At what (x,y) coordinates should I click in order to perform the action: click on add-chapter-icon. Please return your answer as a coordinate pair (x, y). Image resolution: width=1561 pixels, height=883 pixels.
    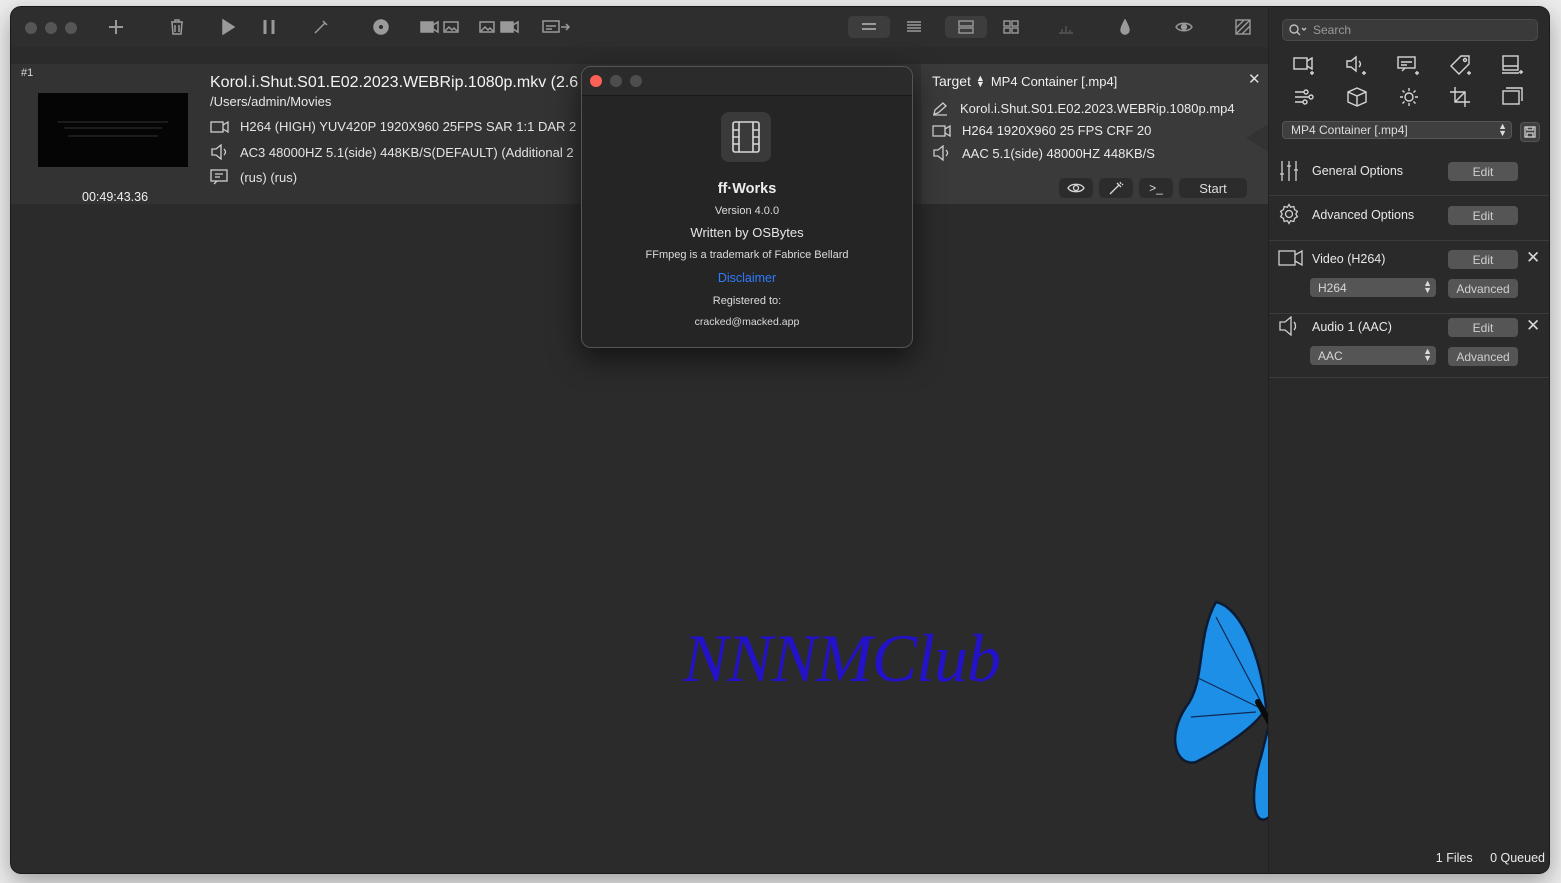
    Looking at the image, I should click on (1513, 65).